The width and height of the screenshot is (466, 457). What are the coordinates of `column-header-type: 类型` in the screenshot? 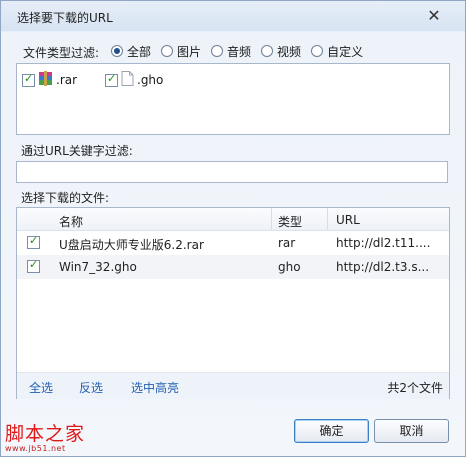 It's located at (290, 221).